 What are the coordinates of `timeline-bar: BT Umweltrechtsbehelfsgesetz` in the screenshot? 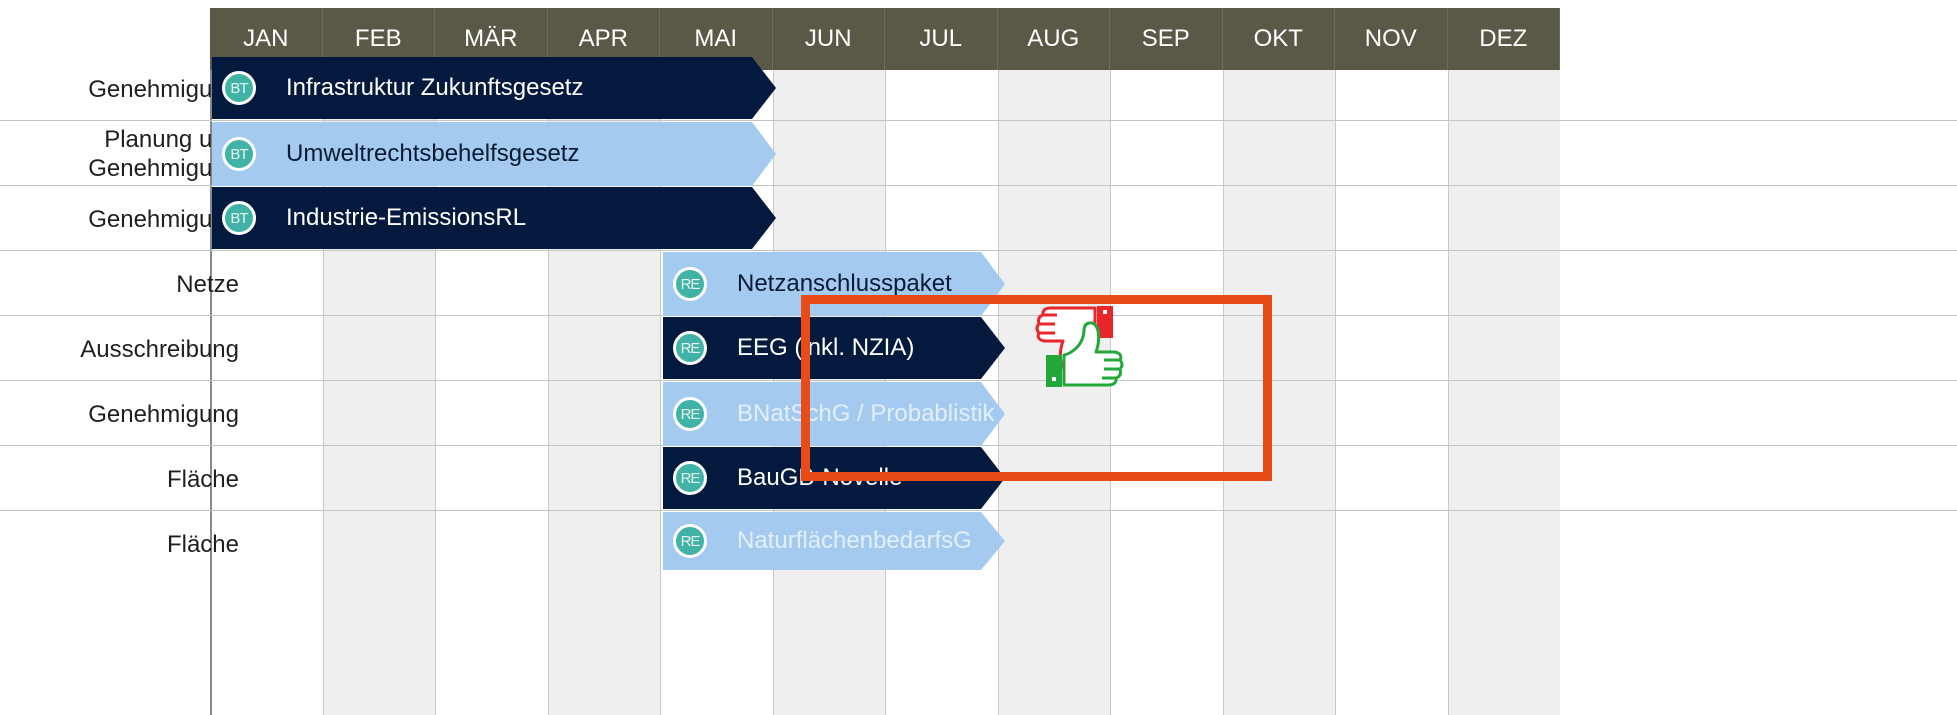 It's located at (494, 154).